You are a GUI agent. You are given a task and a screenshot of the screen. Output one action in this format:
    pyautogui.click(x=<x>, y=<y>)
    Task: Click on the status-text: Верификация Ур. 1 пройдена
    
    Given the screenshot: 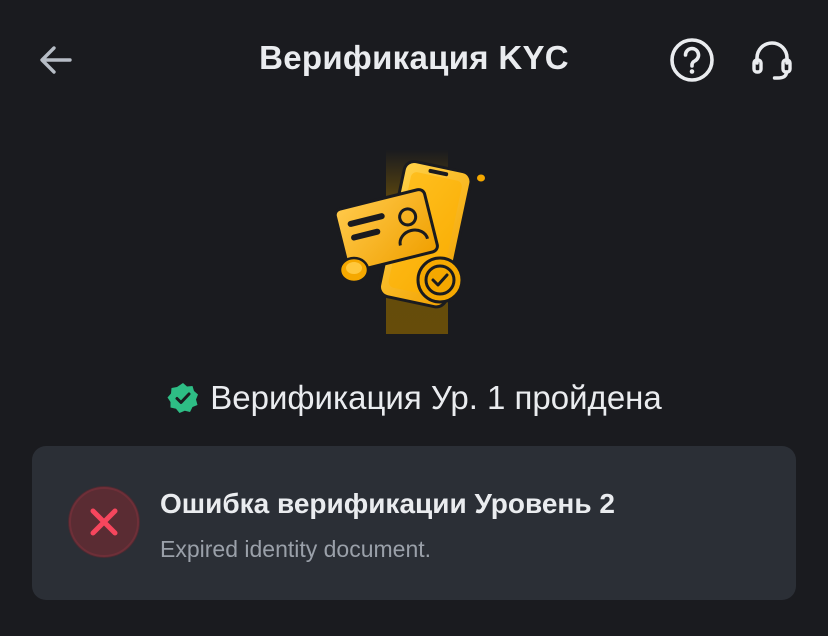 What is the action you would take?
    pyautogui.click(x=436, y=397)
    